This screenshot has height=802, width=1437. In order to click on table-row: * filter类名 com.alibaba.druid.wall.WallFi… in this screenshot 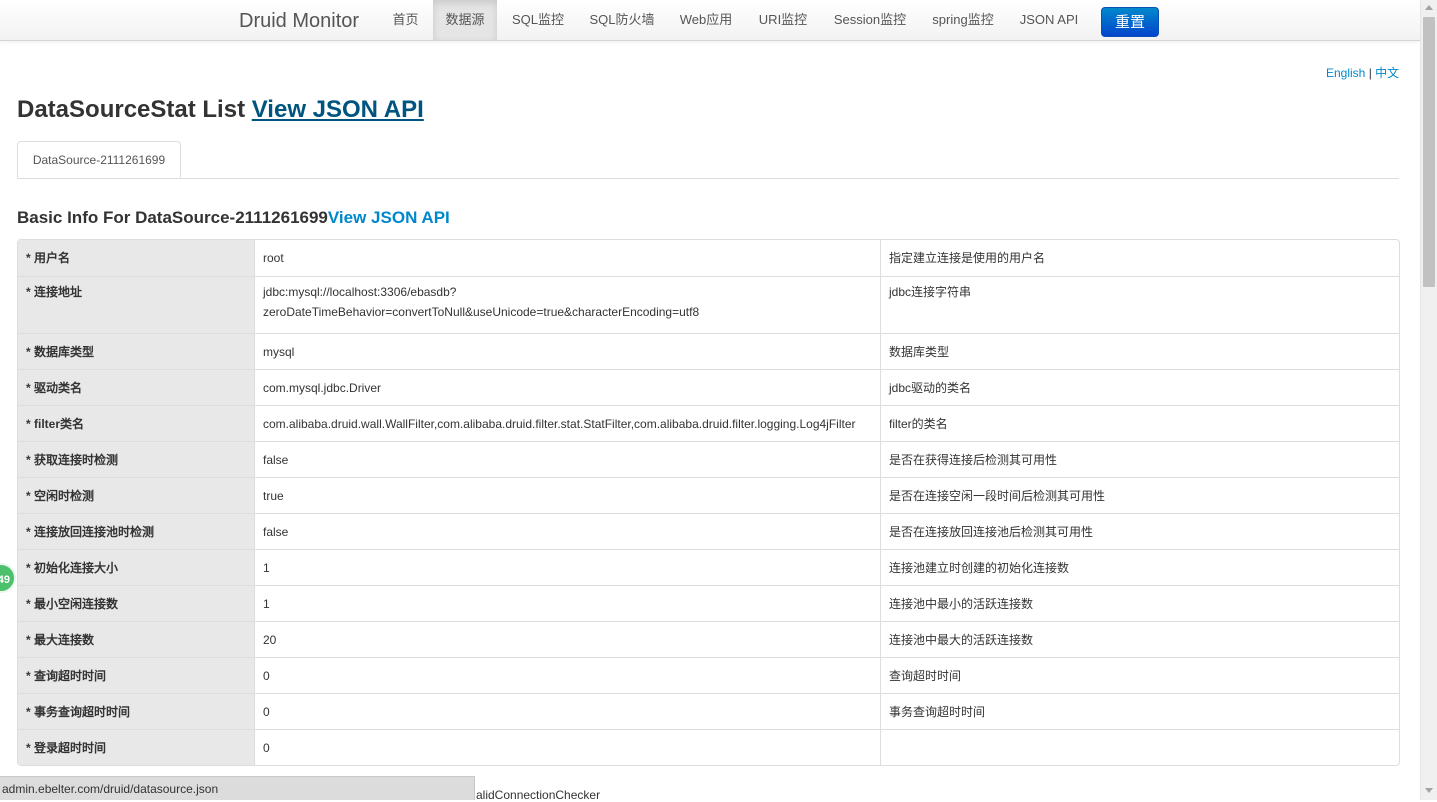, I will do `click(708, 423)`.